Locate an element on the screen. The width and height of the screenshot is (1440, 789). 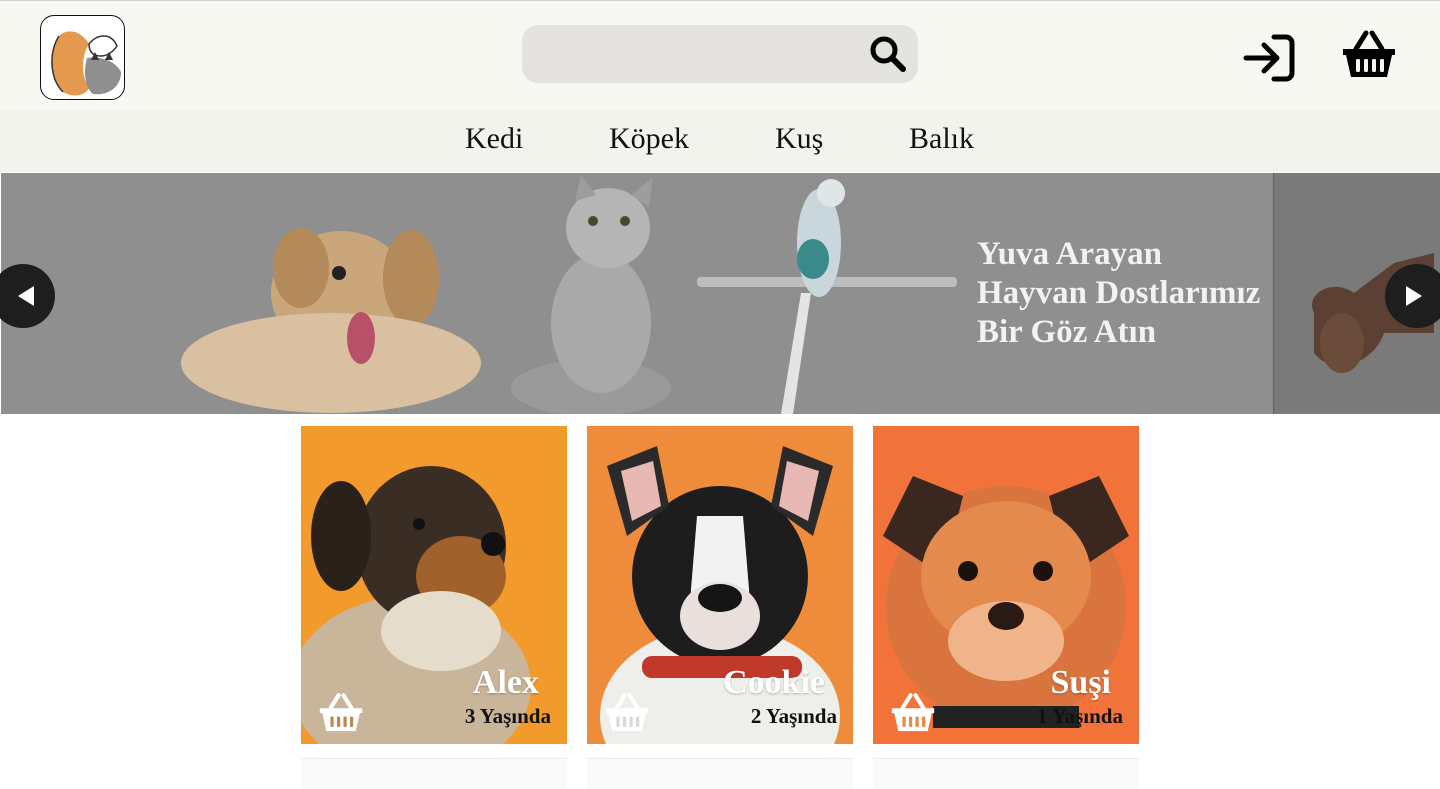
carousel-next-button is located at coordinates (1412, 296).